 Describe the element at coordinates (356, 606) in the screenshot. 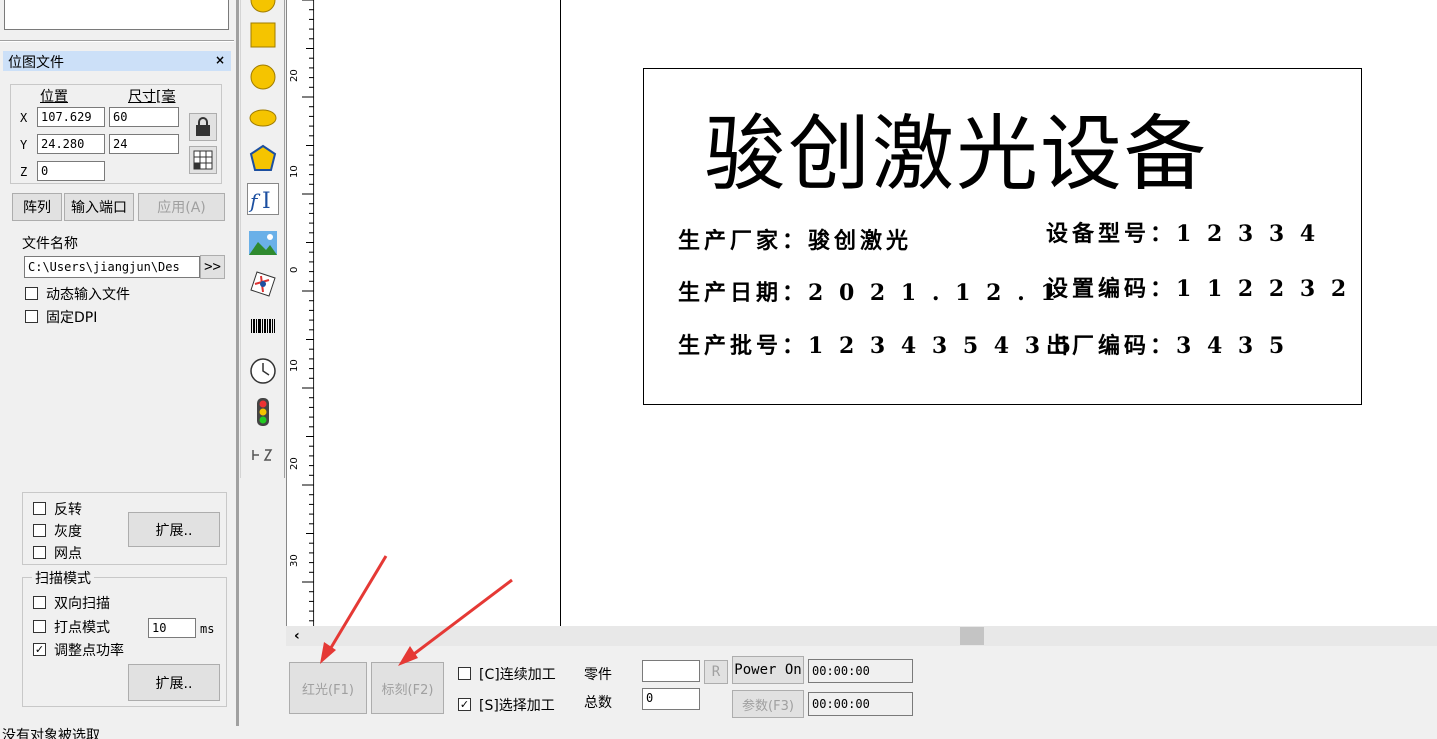

I see `arrow-to-red-light` at that location.